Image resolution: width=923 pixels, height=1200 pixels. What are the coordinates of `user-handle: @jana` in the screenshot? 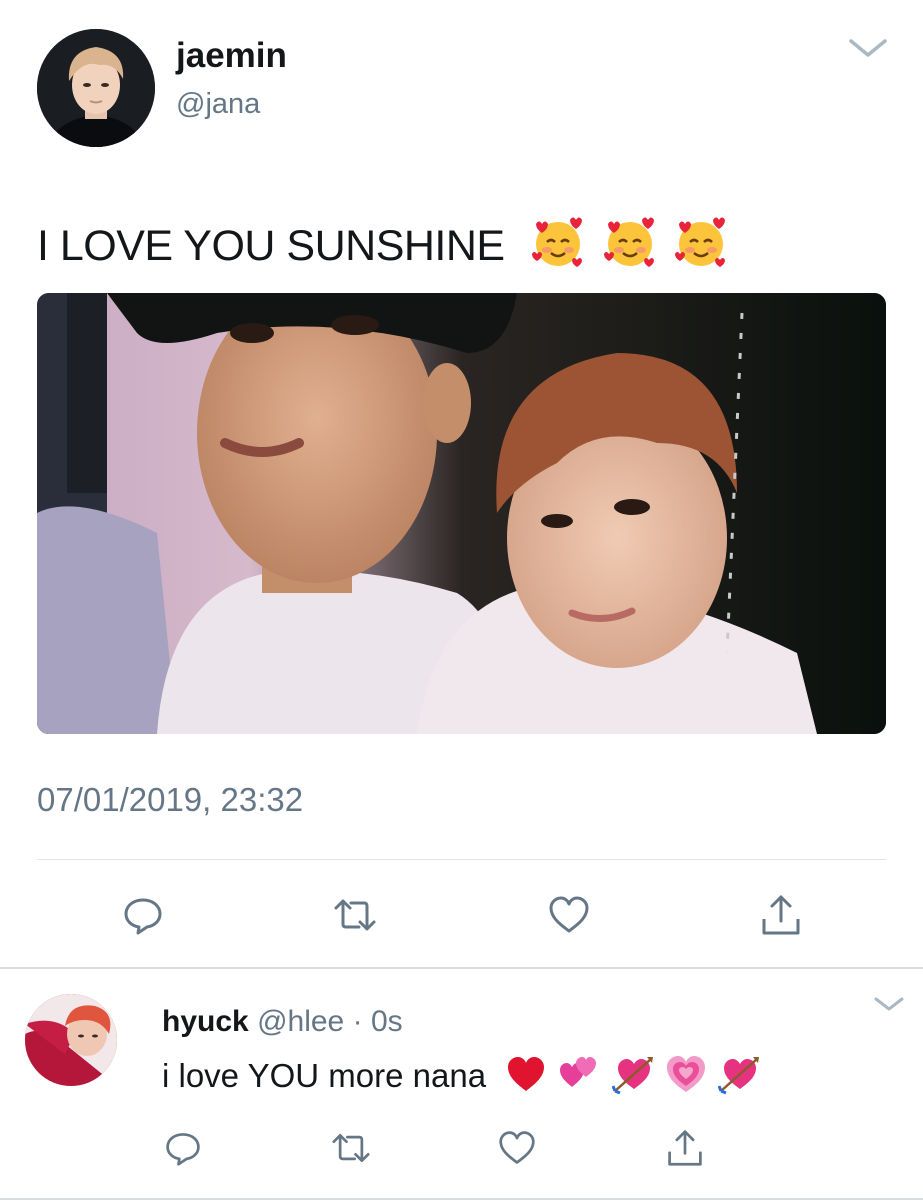 It's located at (218, 104).